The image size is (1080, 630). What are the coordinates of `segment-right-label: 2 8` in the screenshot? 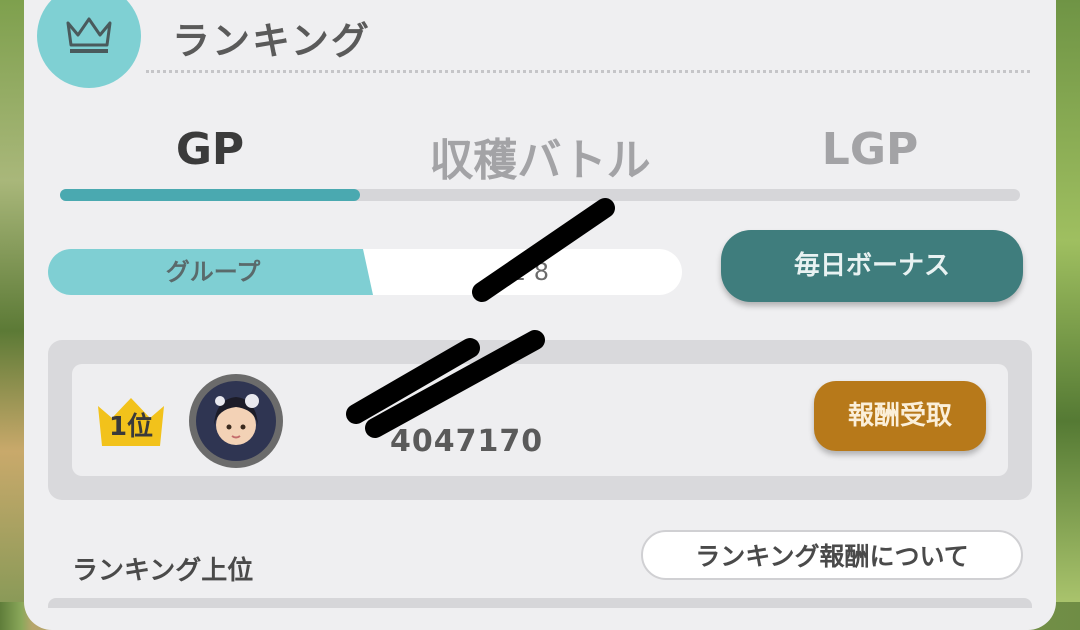 It's located at (530, 272).